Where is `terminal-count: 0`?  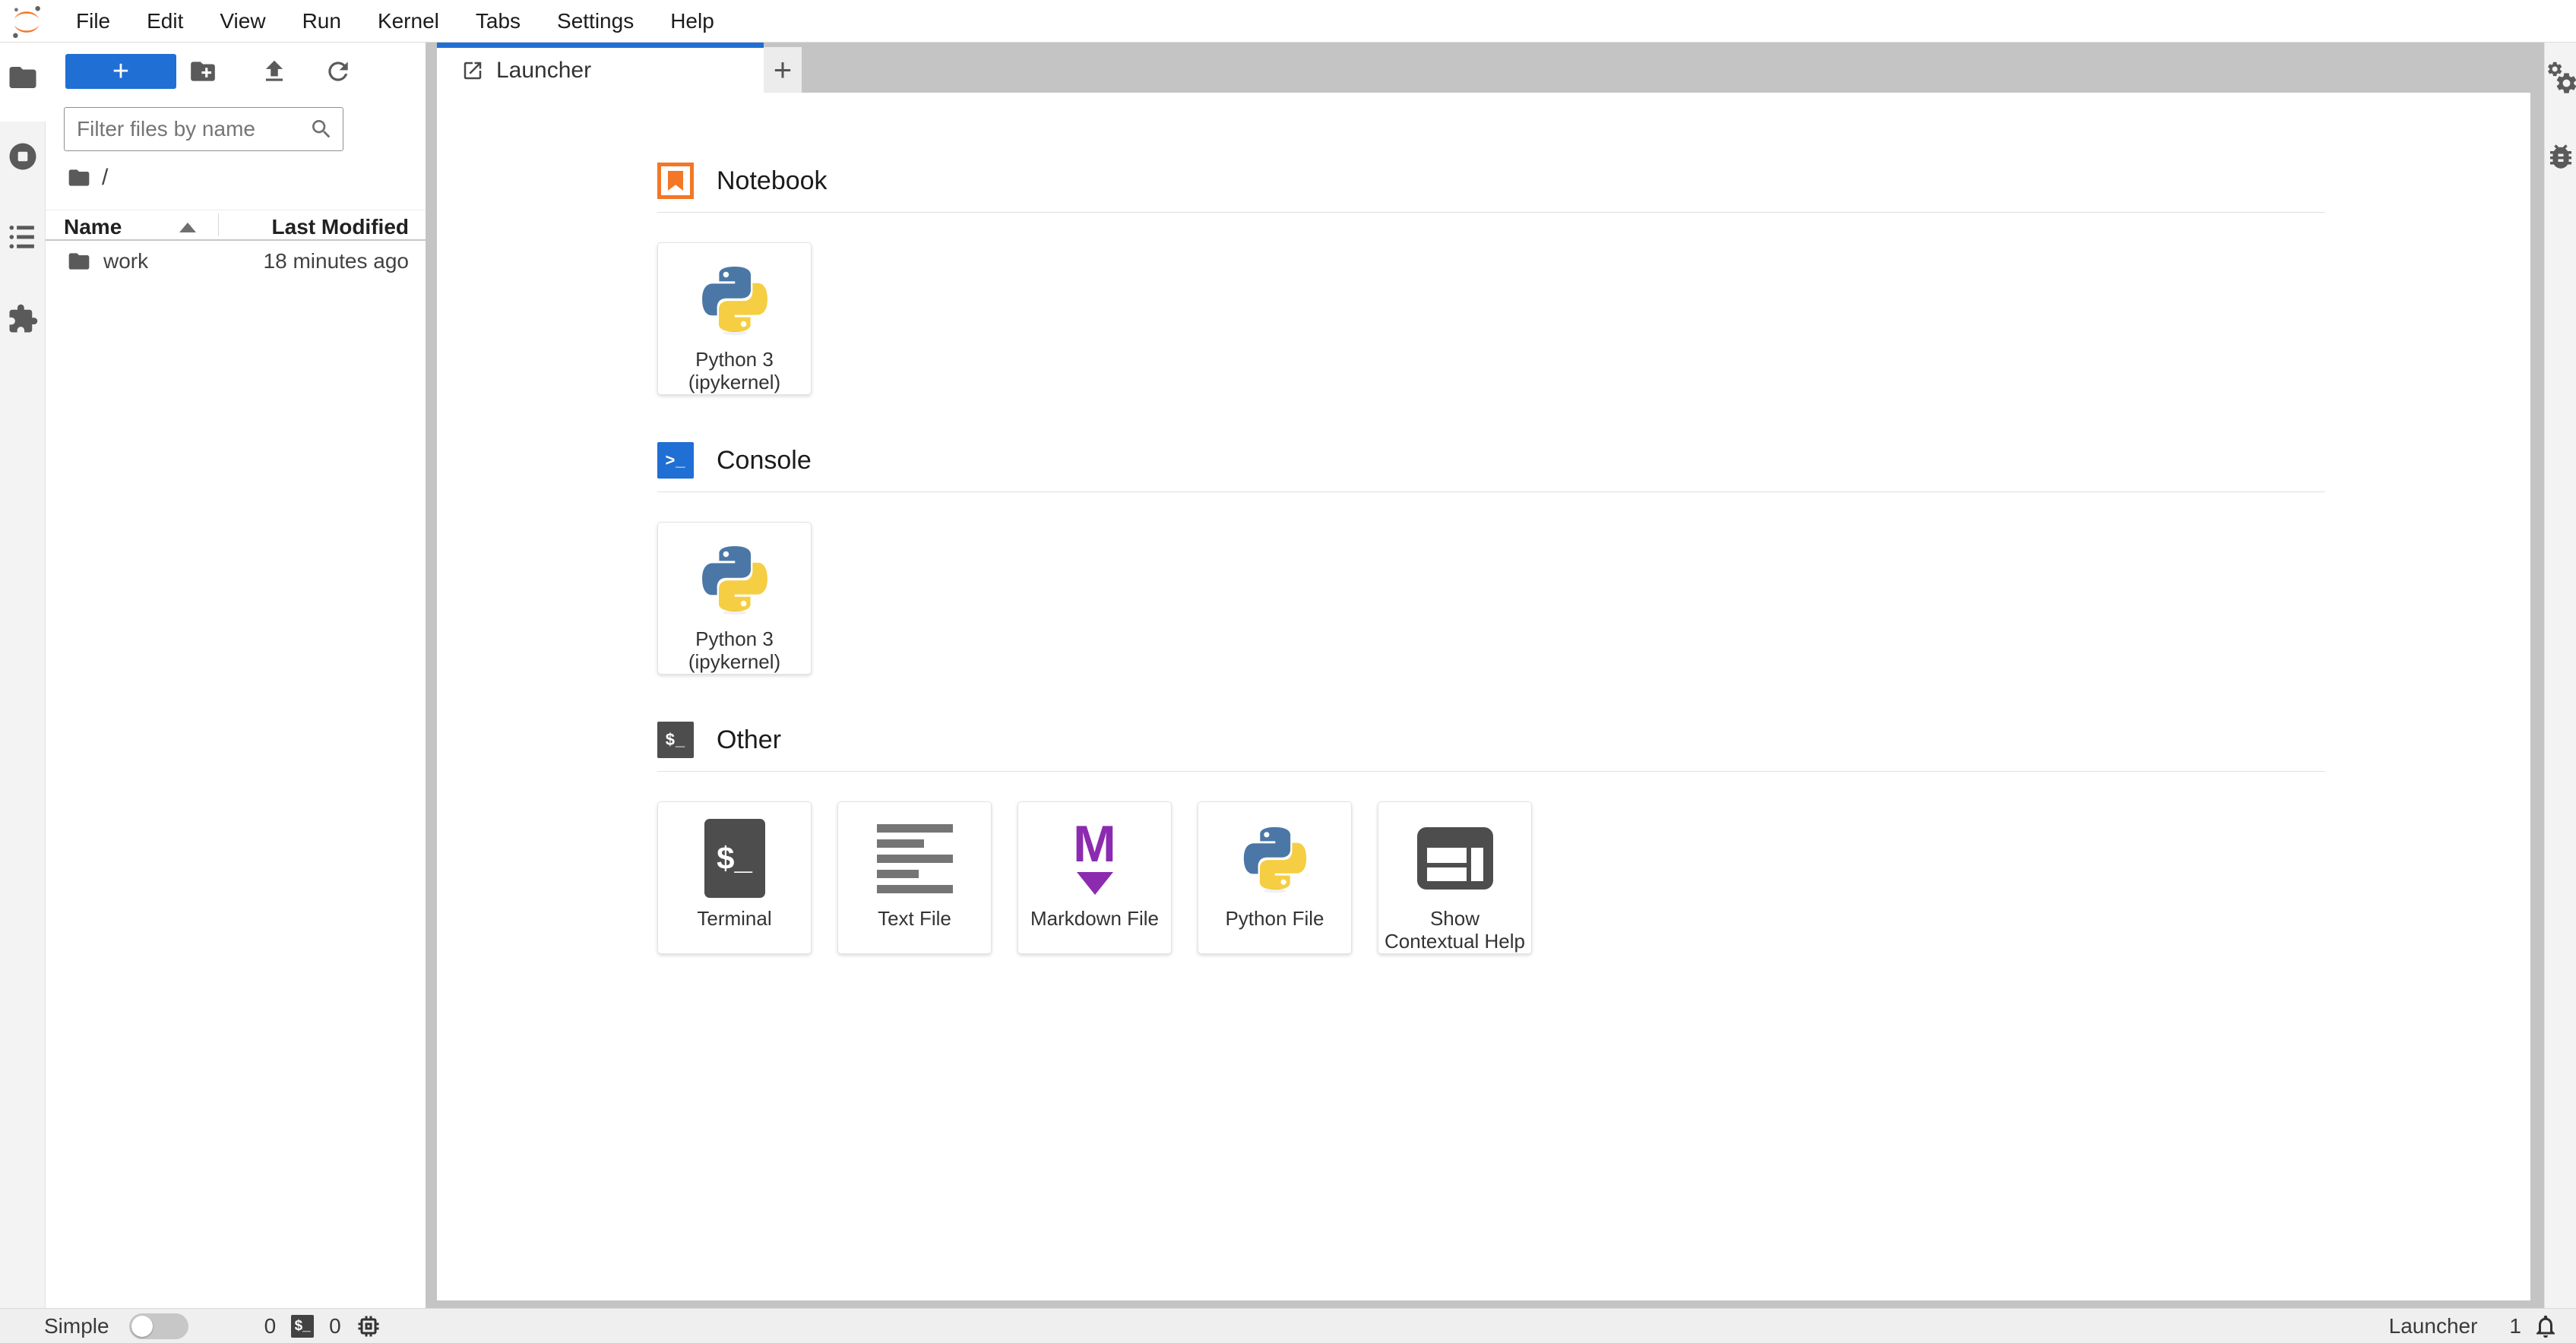 terminal-count: 0 is located at coordinates (270, 1326).